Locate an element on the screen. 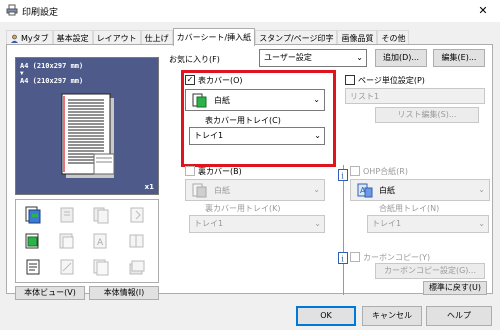  device-view-button: 本体ビュー(V) is located at coordinates (50, 293).